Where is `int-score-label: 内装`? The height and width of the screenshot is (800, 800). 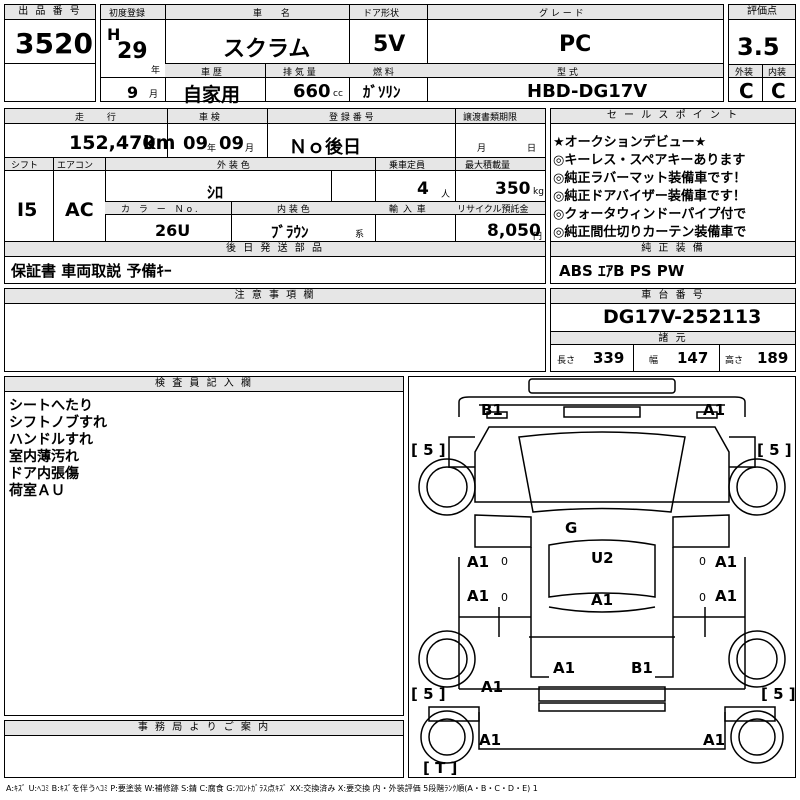
int-score-label: 内装 is located at coordinates (777, 73).